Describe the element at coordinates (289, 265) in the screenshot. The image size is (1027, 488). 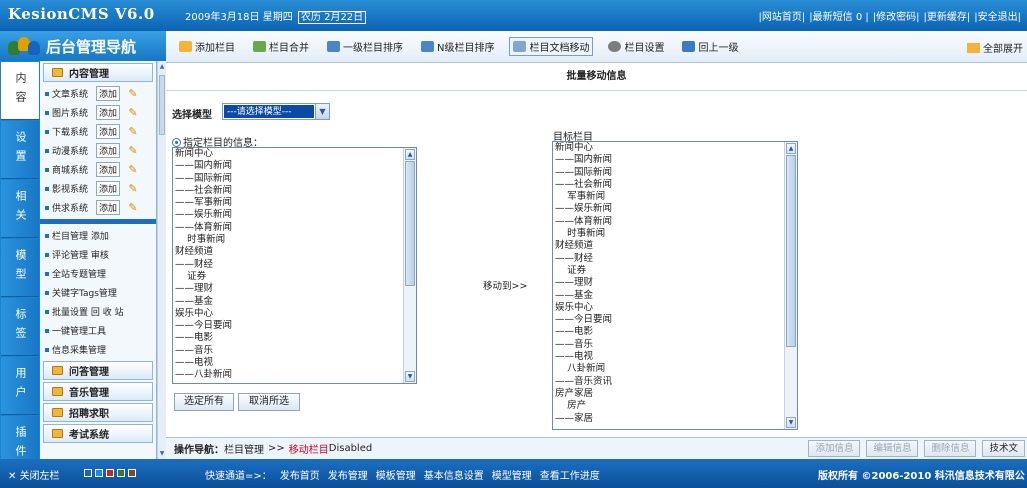
I see `list-option: ——财经` at that location.